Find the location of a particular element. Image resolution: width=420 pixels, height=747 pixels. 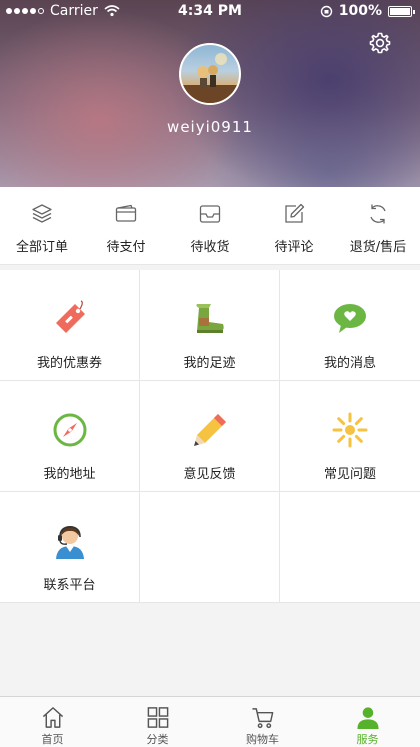

tab-categories: 分类 is located at coordinates (157, 722).